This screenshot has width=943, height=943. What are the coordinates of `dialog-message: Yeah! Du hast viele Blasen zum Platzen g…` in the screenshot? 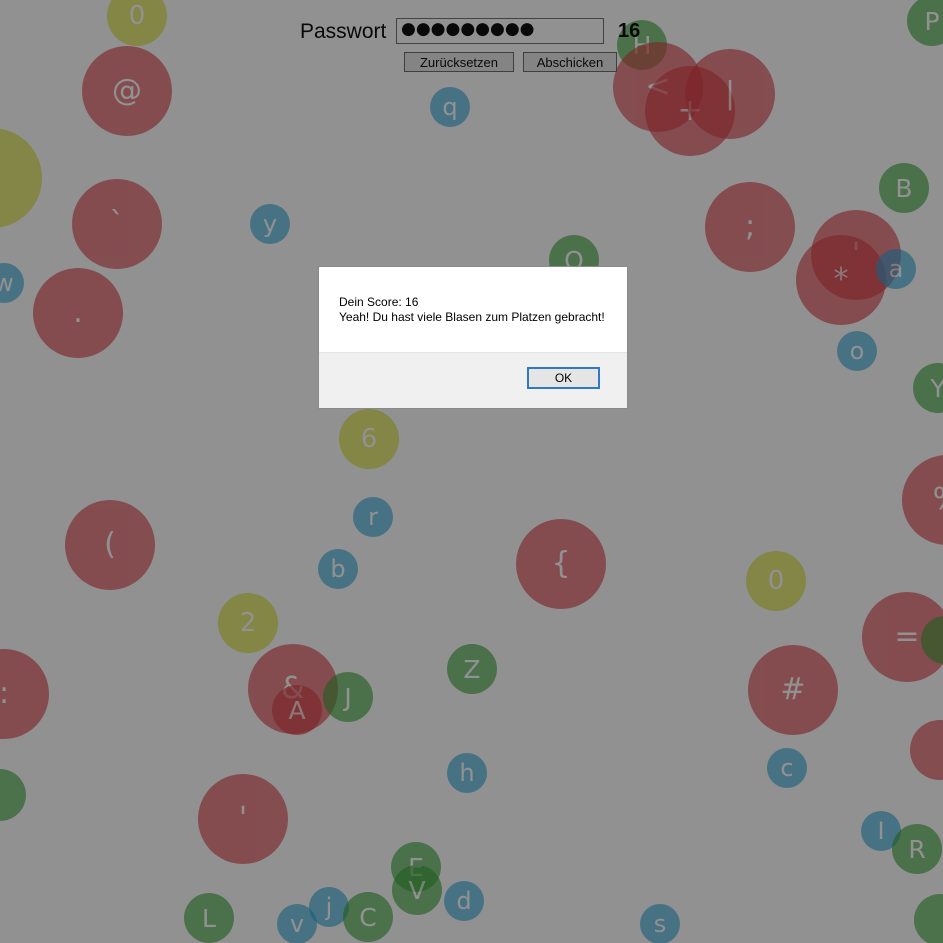 It's located at (472, 317).